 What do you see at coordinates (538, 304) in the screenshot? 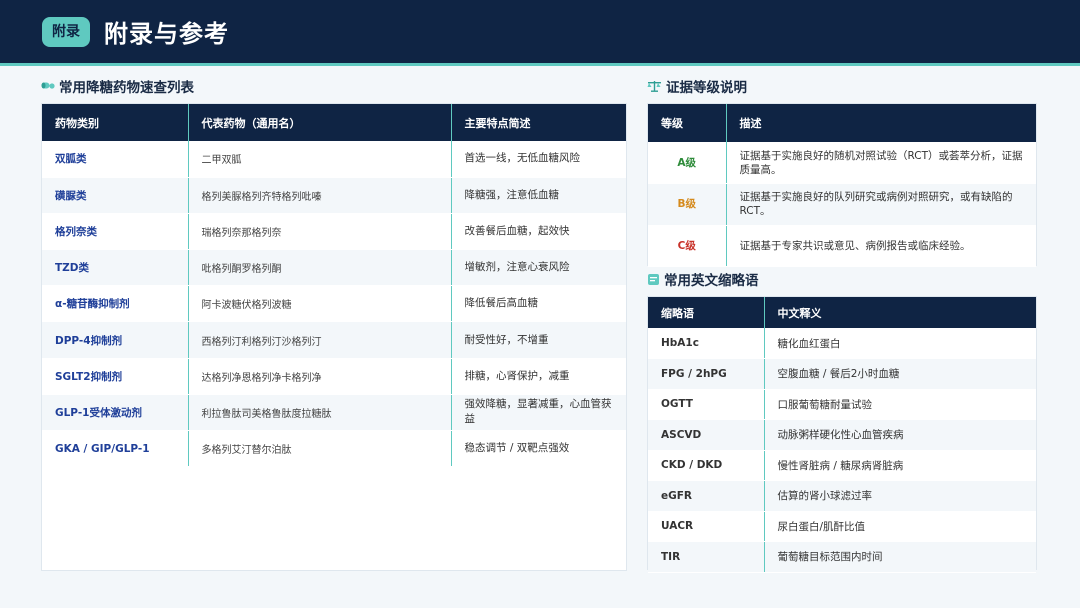
I see `drug-features-cell: 降低餐后高血糖` at bounding box center [538, 304].